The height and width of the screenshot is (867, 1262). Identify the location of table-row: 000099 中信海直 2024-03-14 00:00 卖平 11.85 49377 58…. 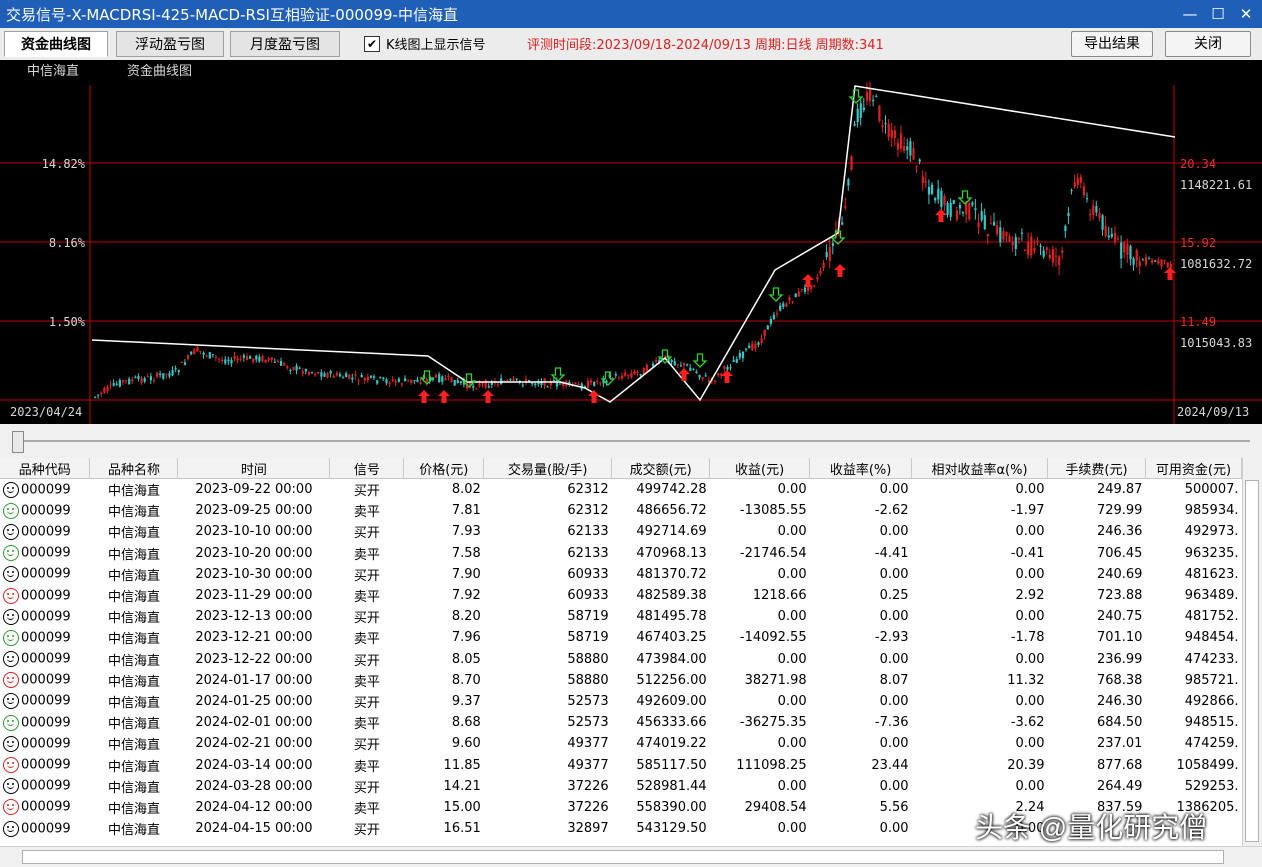
(621, 764).